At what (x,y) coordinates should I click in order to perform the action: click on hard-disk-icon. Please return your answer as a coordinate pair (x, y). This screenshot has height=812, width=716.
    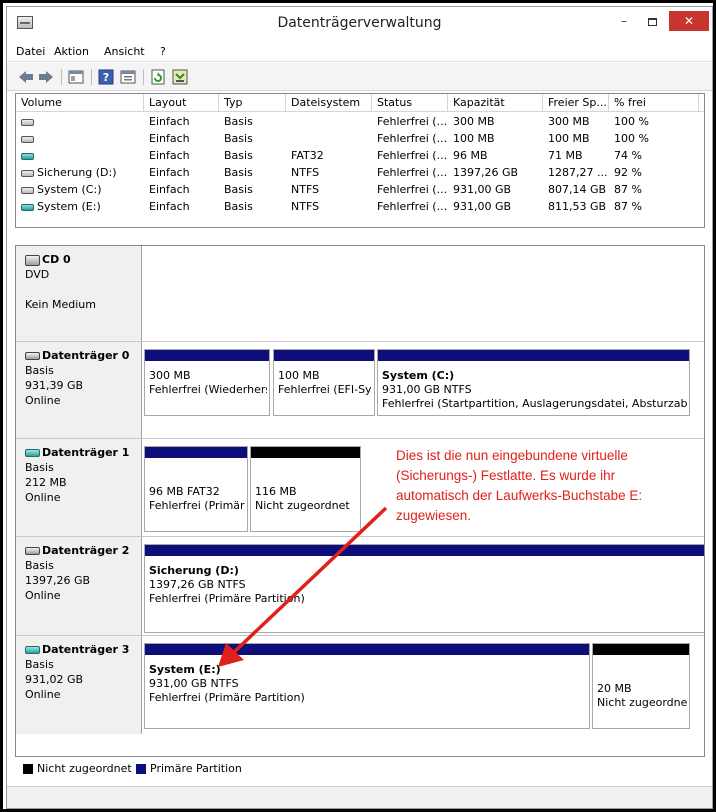
    Looking at the image, I should click on (32, 551).